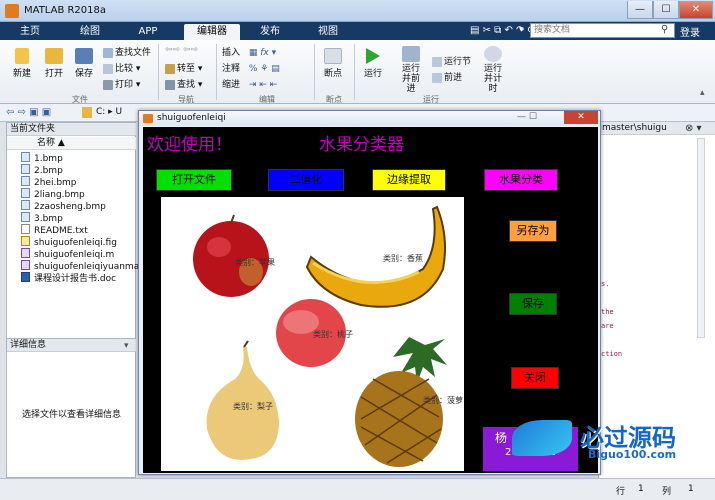  I want to click on save-as-button: 另存为, so click(533, 231).